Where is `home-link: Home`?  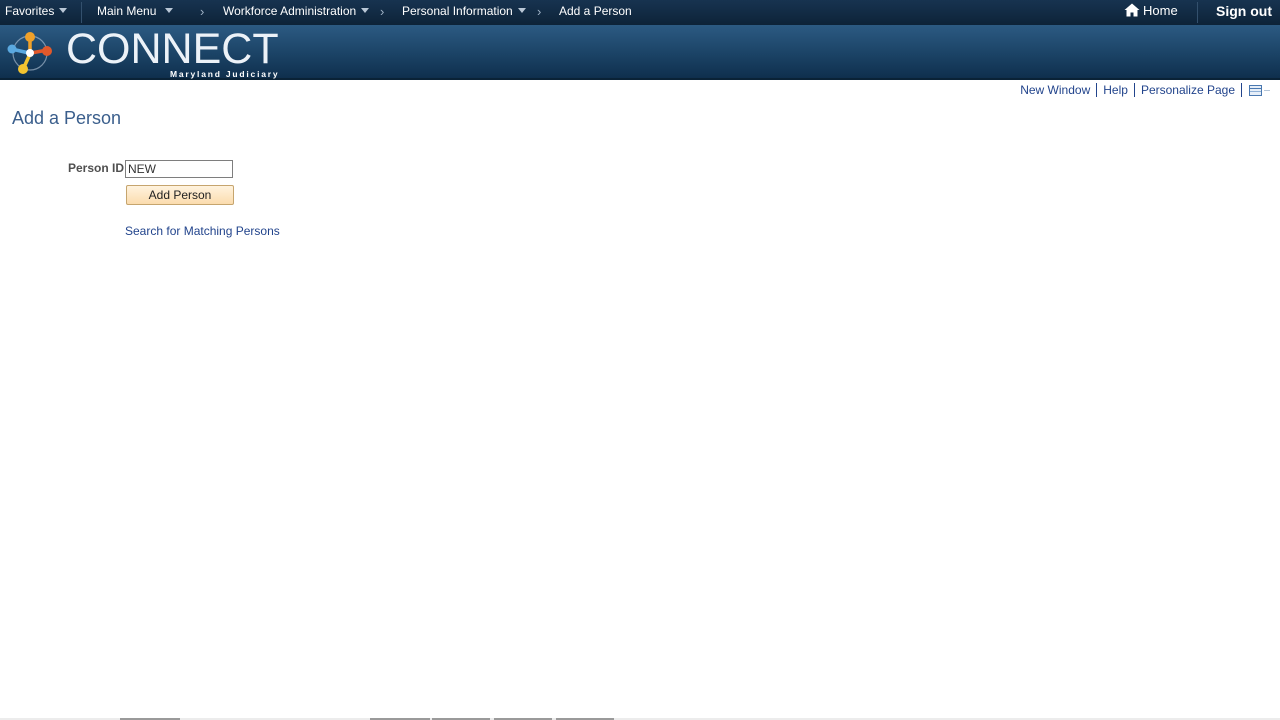 home-link: Home is located at coordinates (1151, 12).